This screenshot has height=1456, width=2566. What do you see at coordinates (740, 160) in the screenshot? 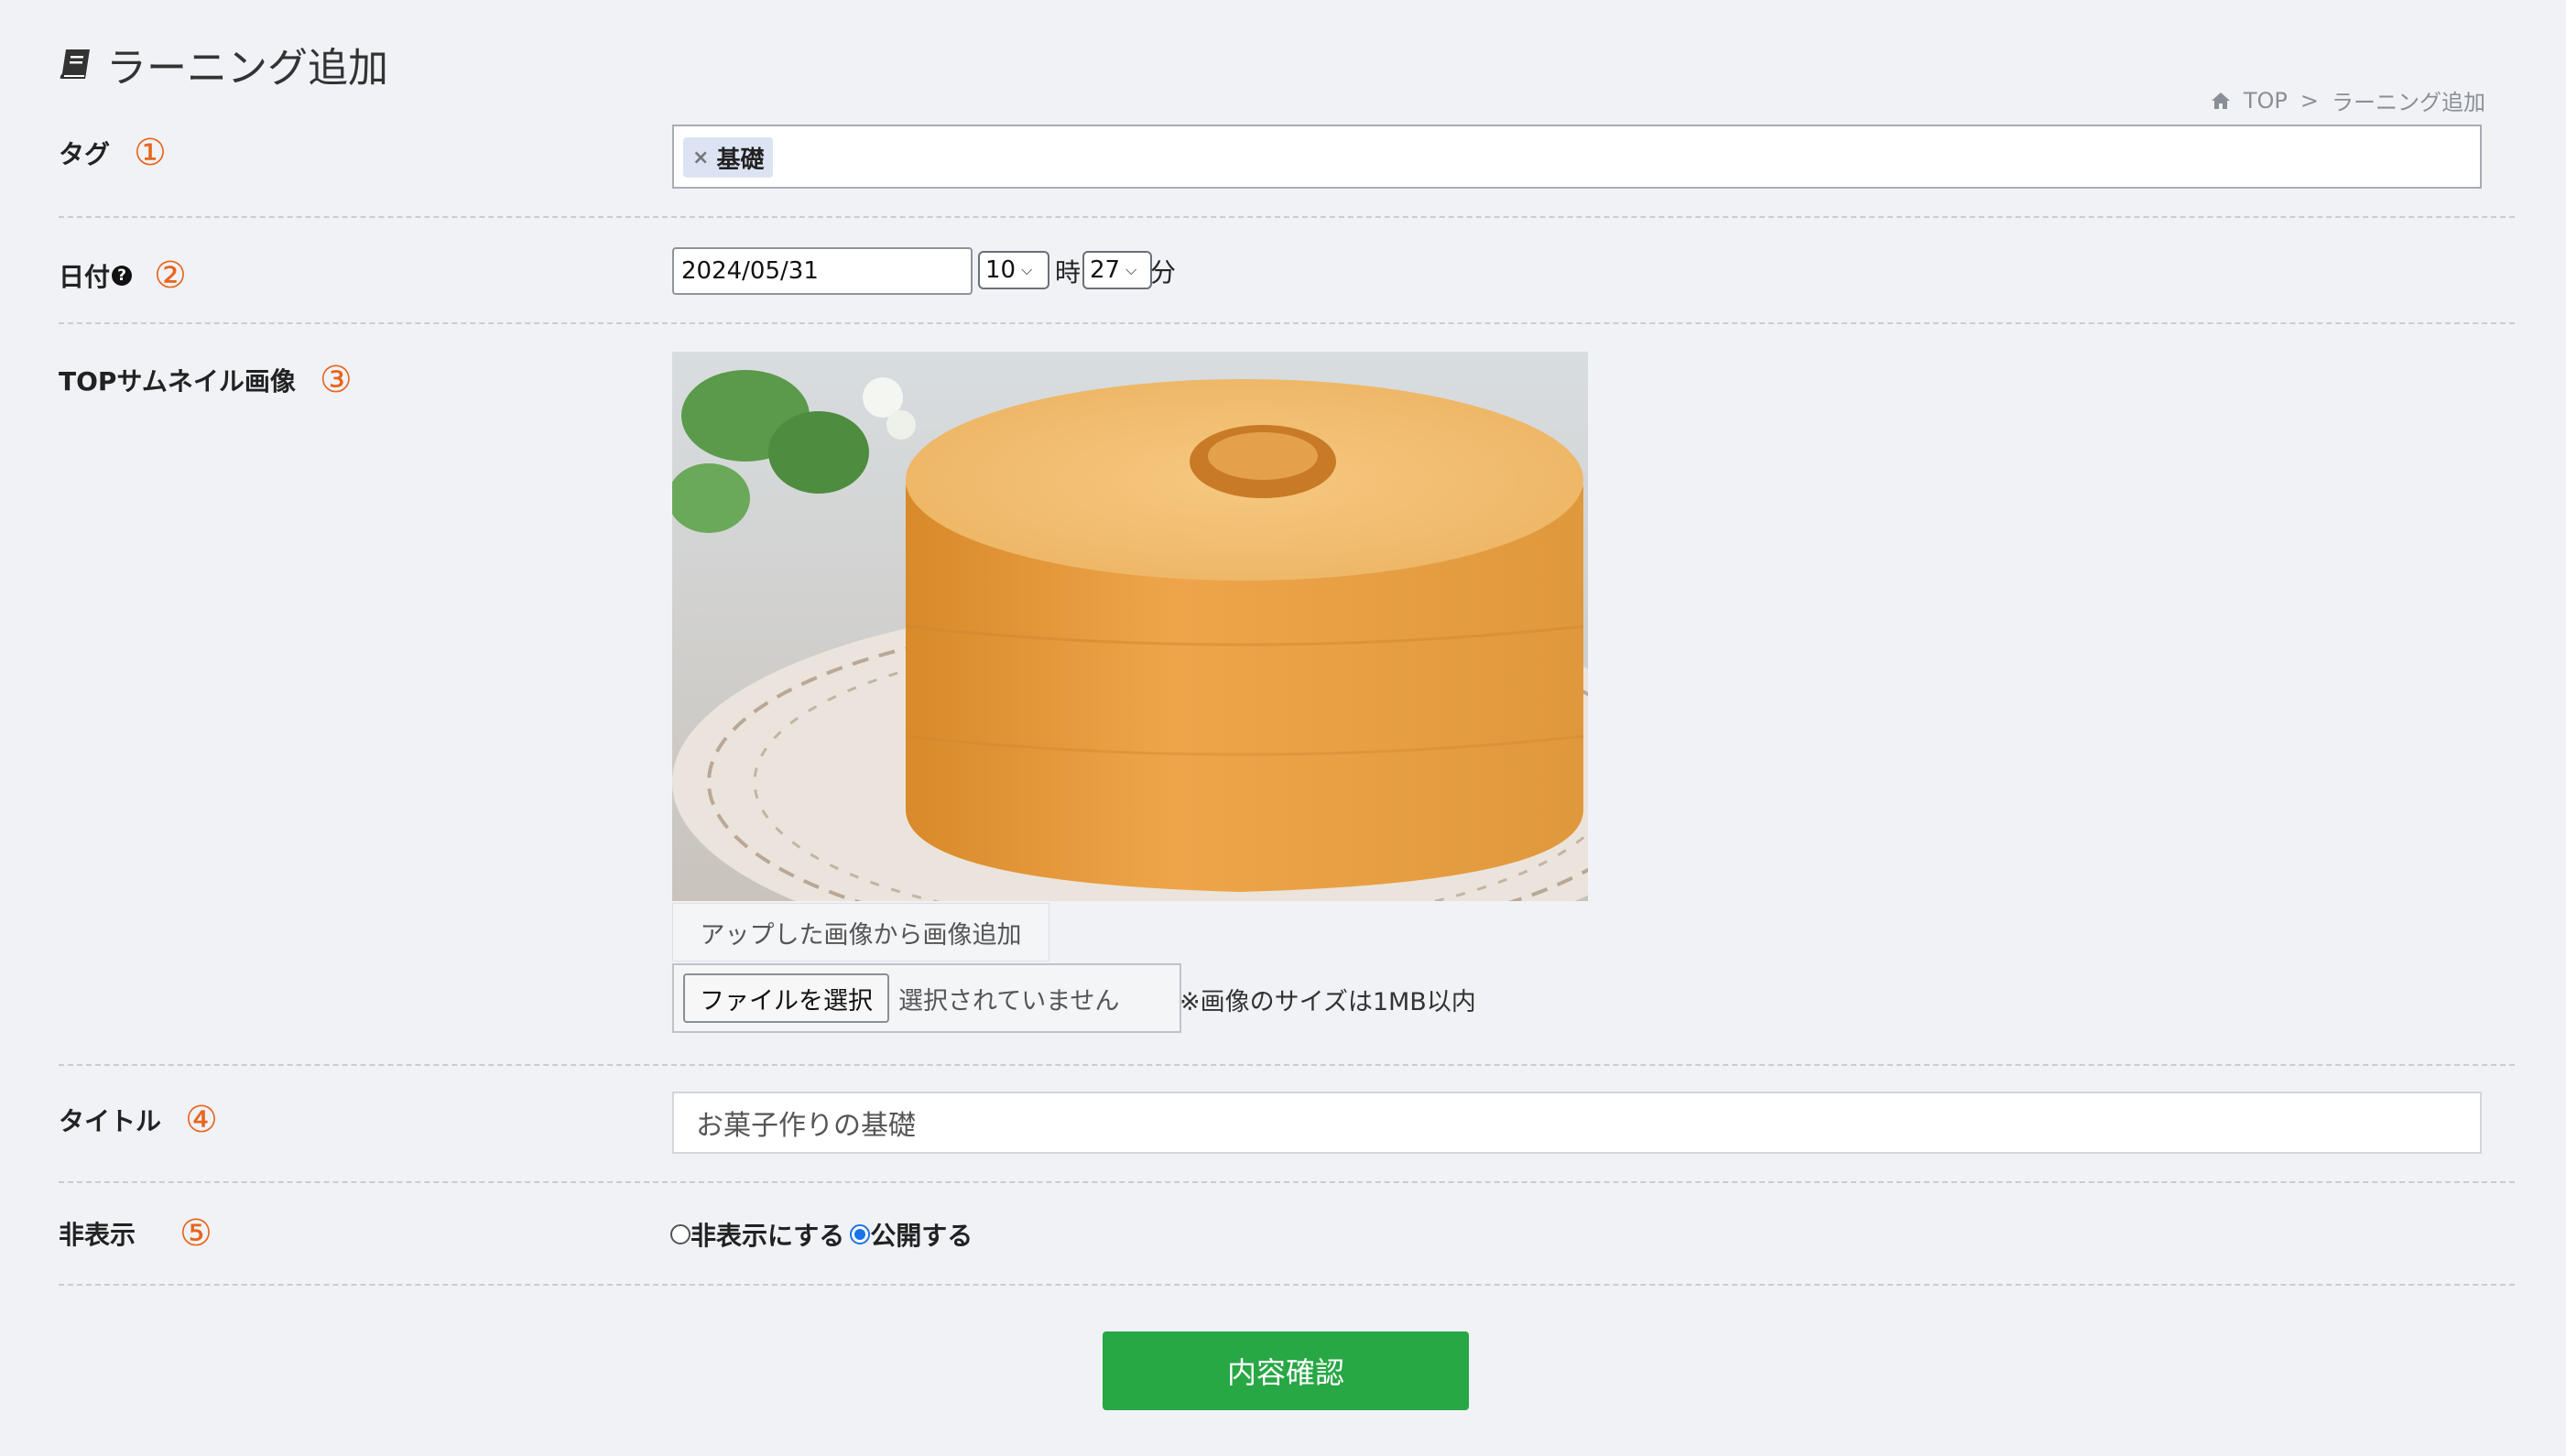
I see `tag-chip-label: 基礎` at bounding box center [740, 160].